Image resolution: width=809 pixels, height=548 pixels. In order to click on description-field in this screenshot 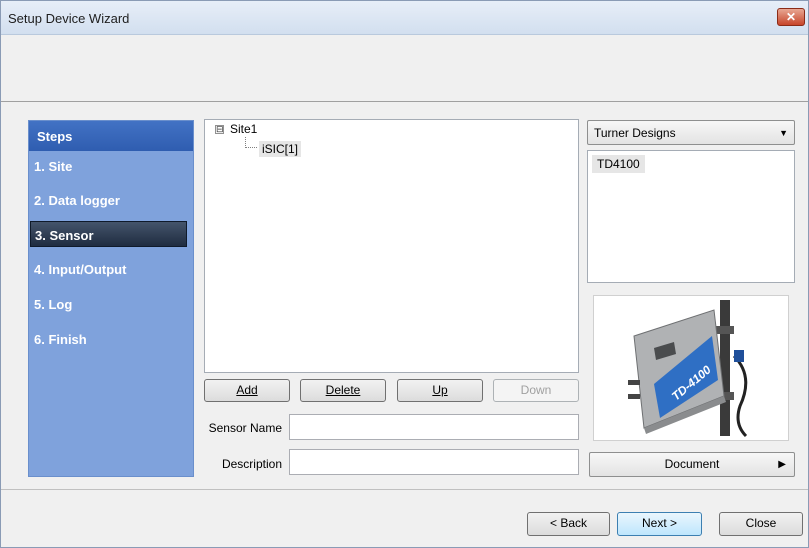, I will do `click(434, 462)`.